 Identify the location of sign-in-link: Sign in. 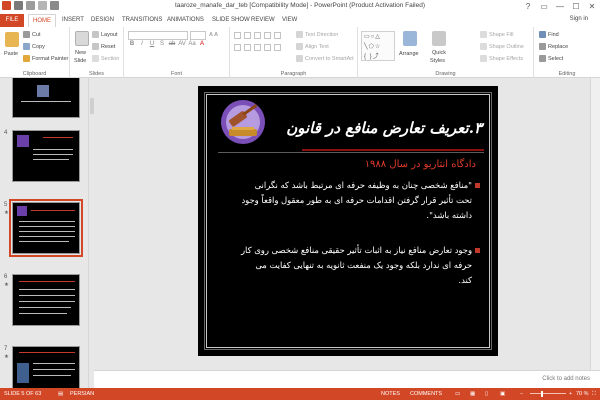
(579, 19).